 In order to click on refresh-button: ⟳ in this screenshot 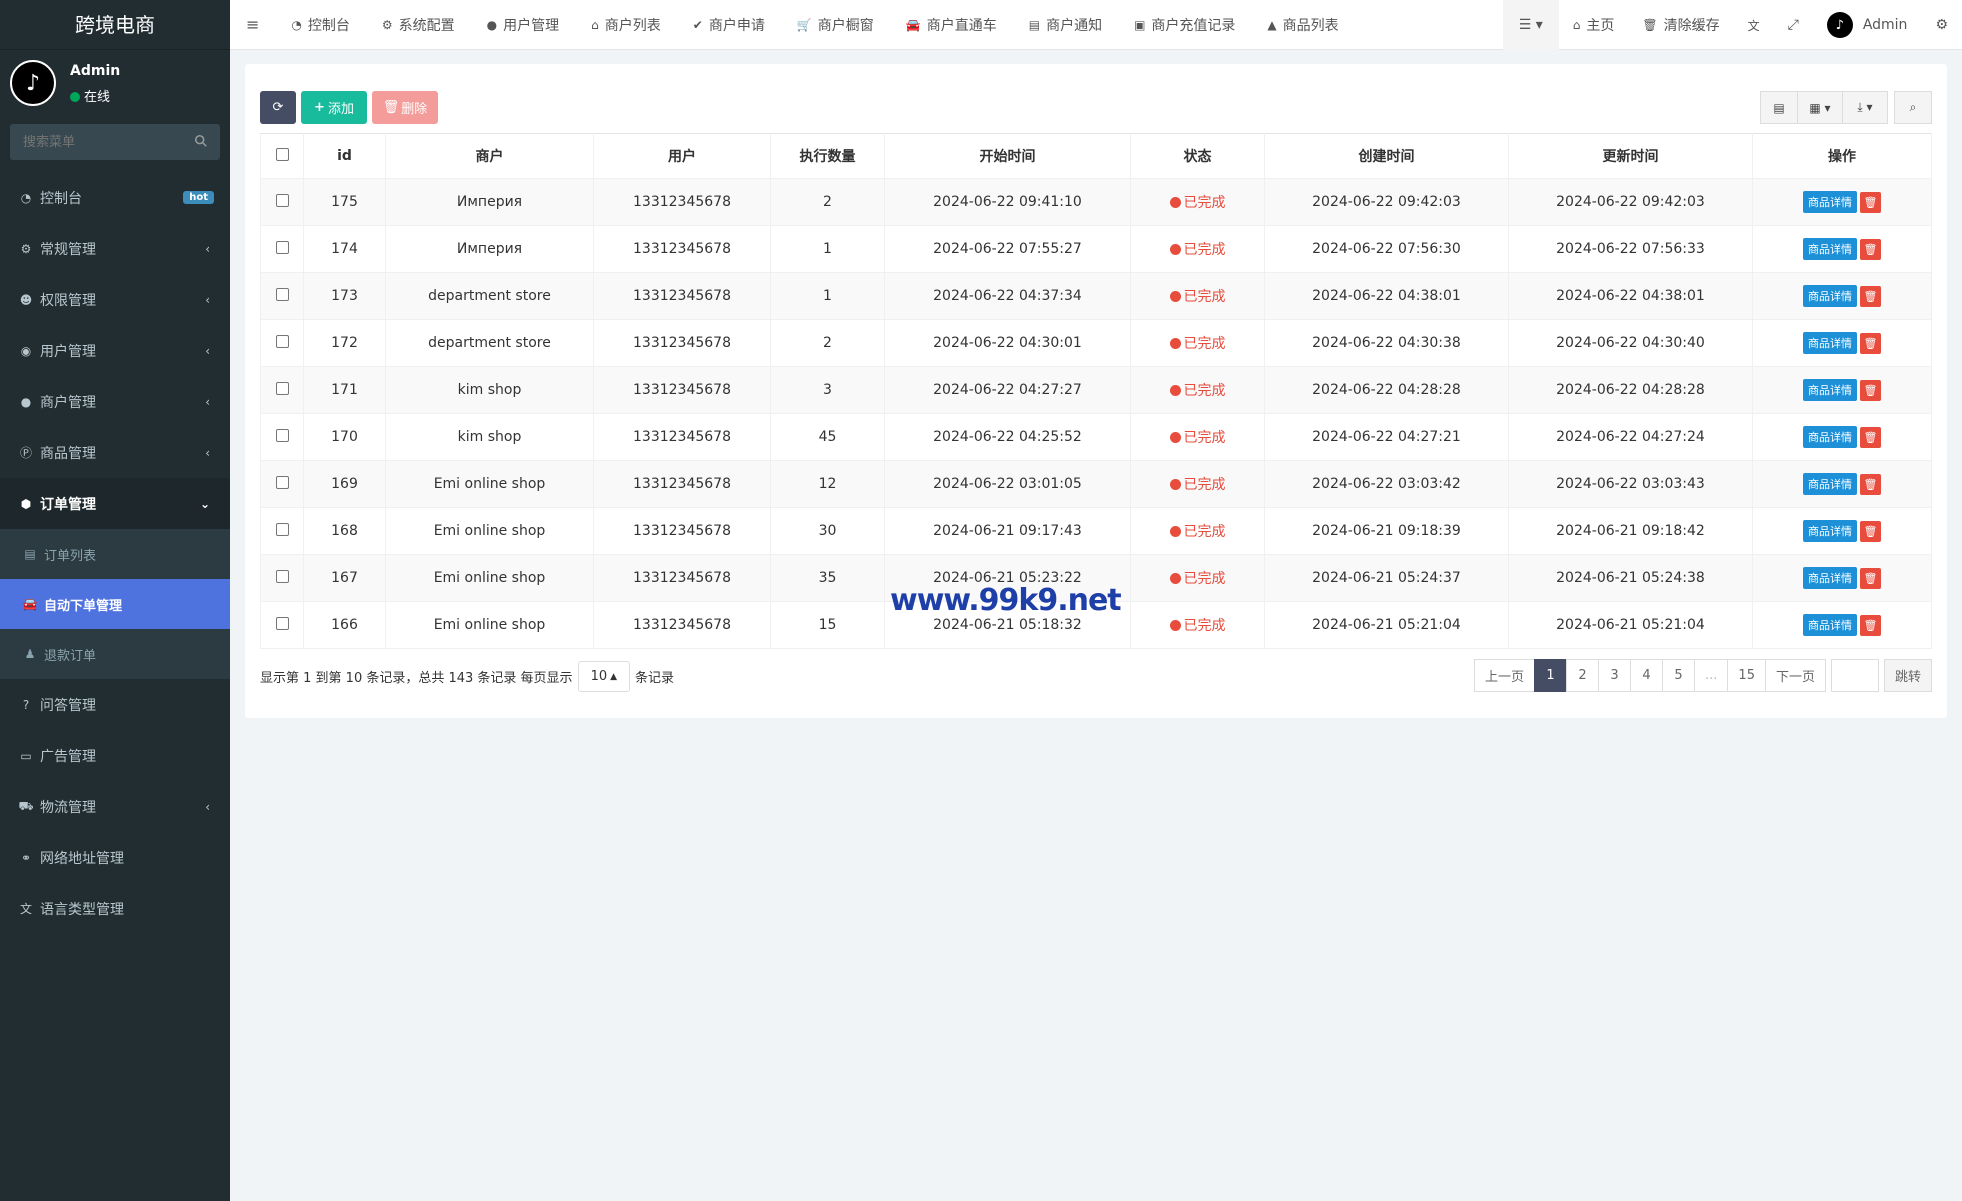, I will do `click(278, 107)`.